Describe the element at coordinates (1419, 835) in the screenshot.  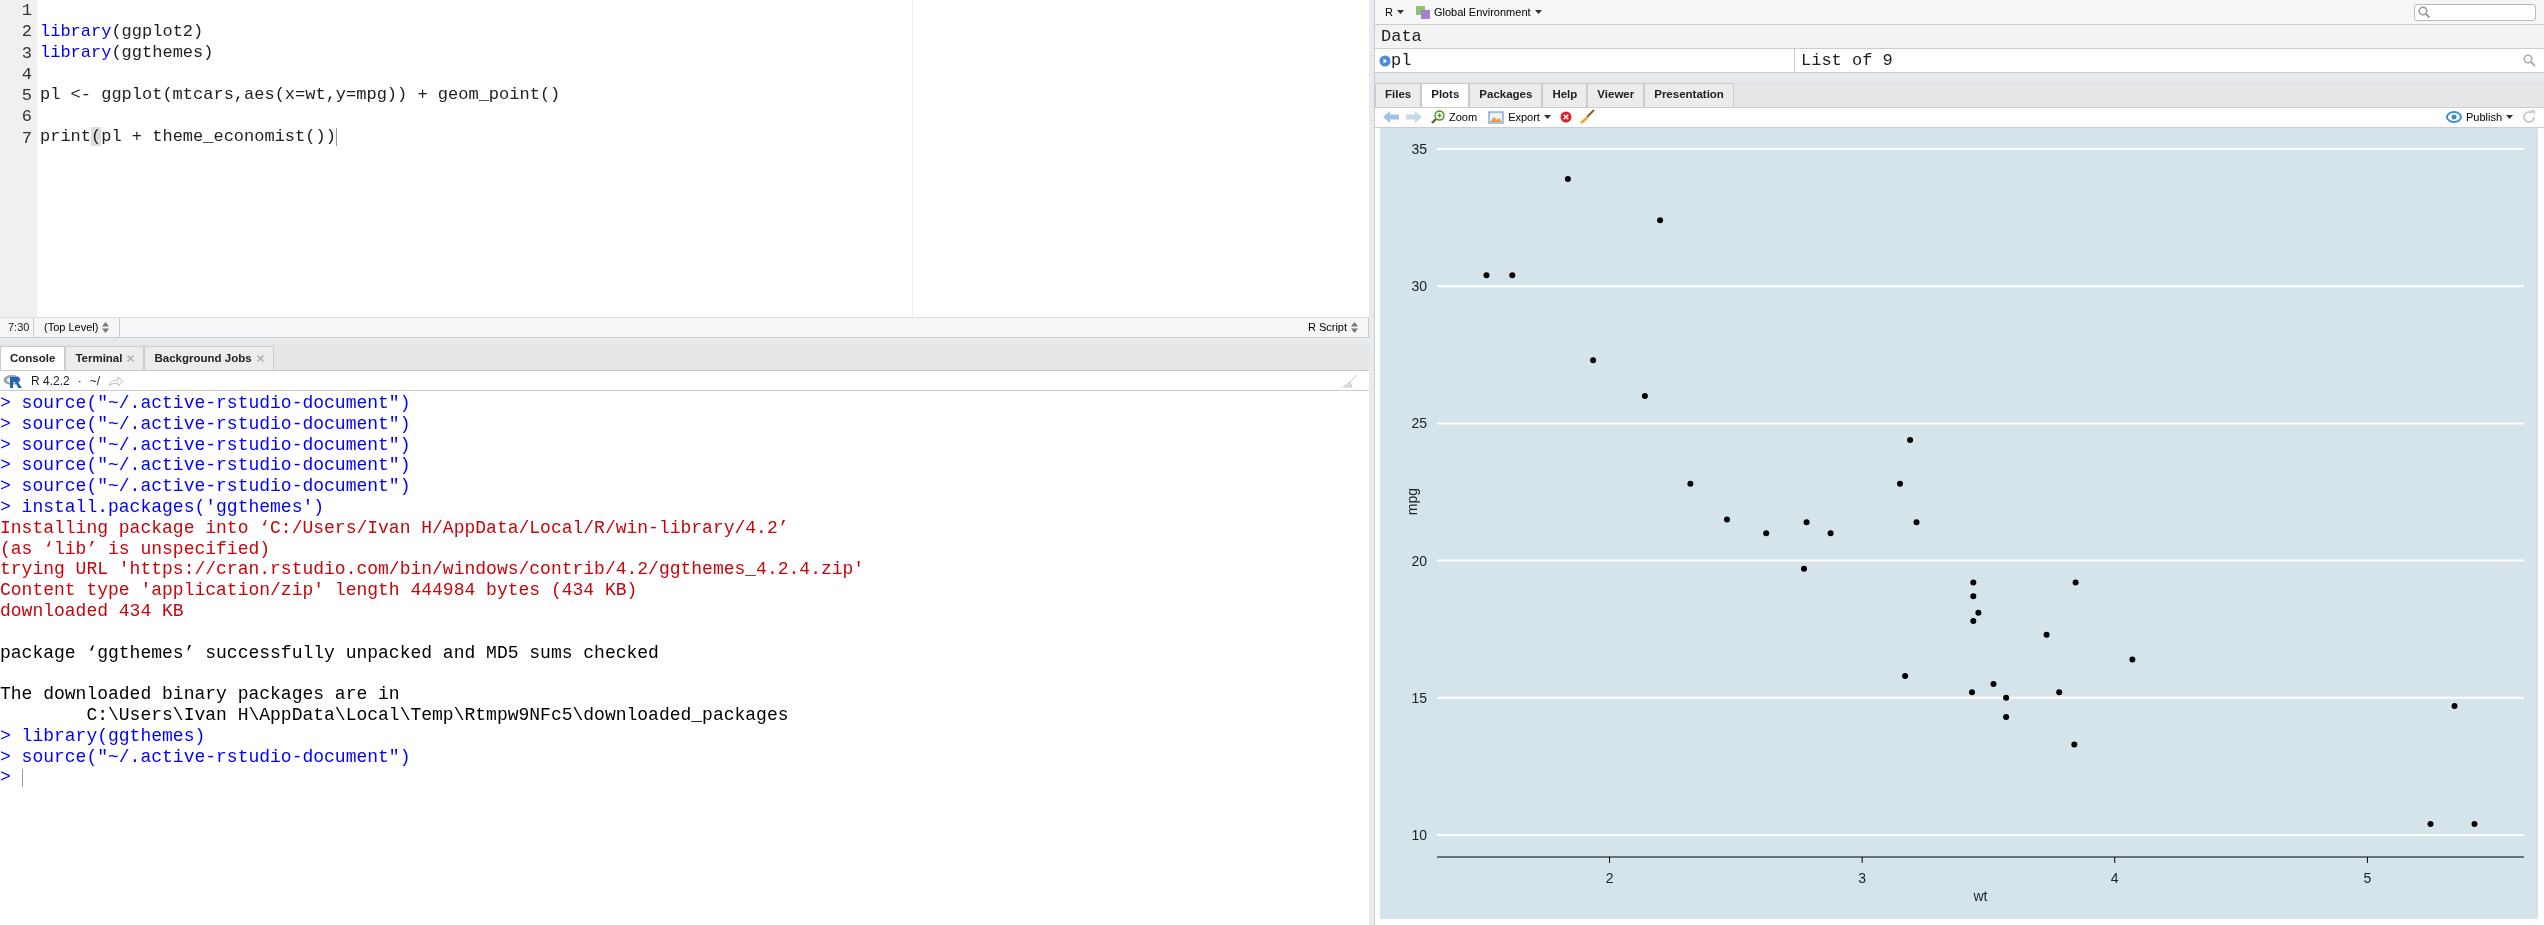
I see `axis-tick-label: 10` at that location.